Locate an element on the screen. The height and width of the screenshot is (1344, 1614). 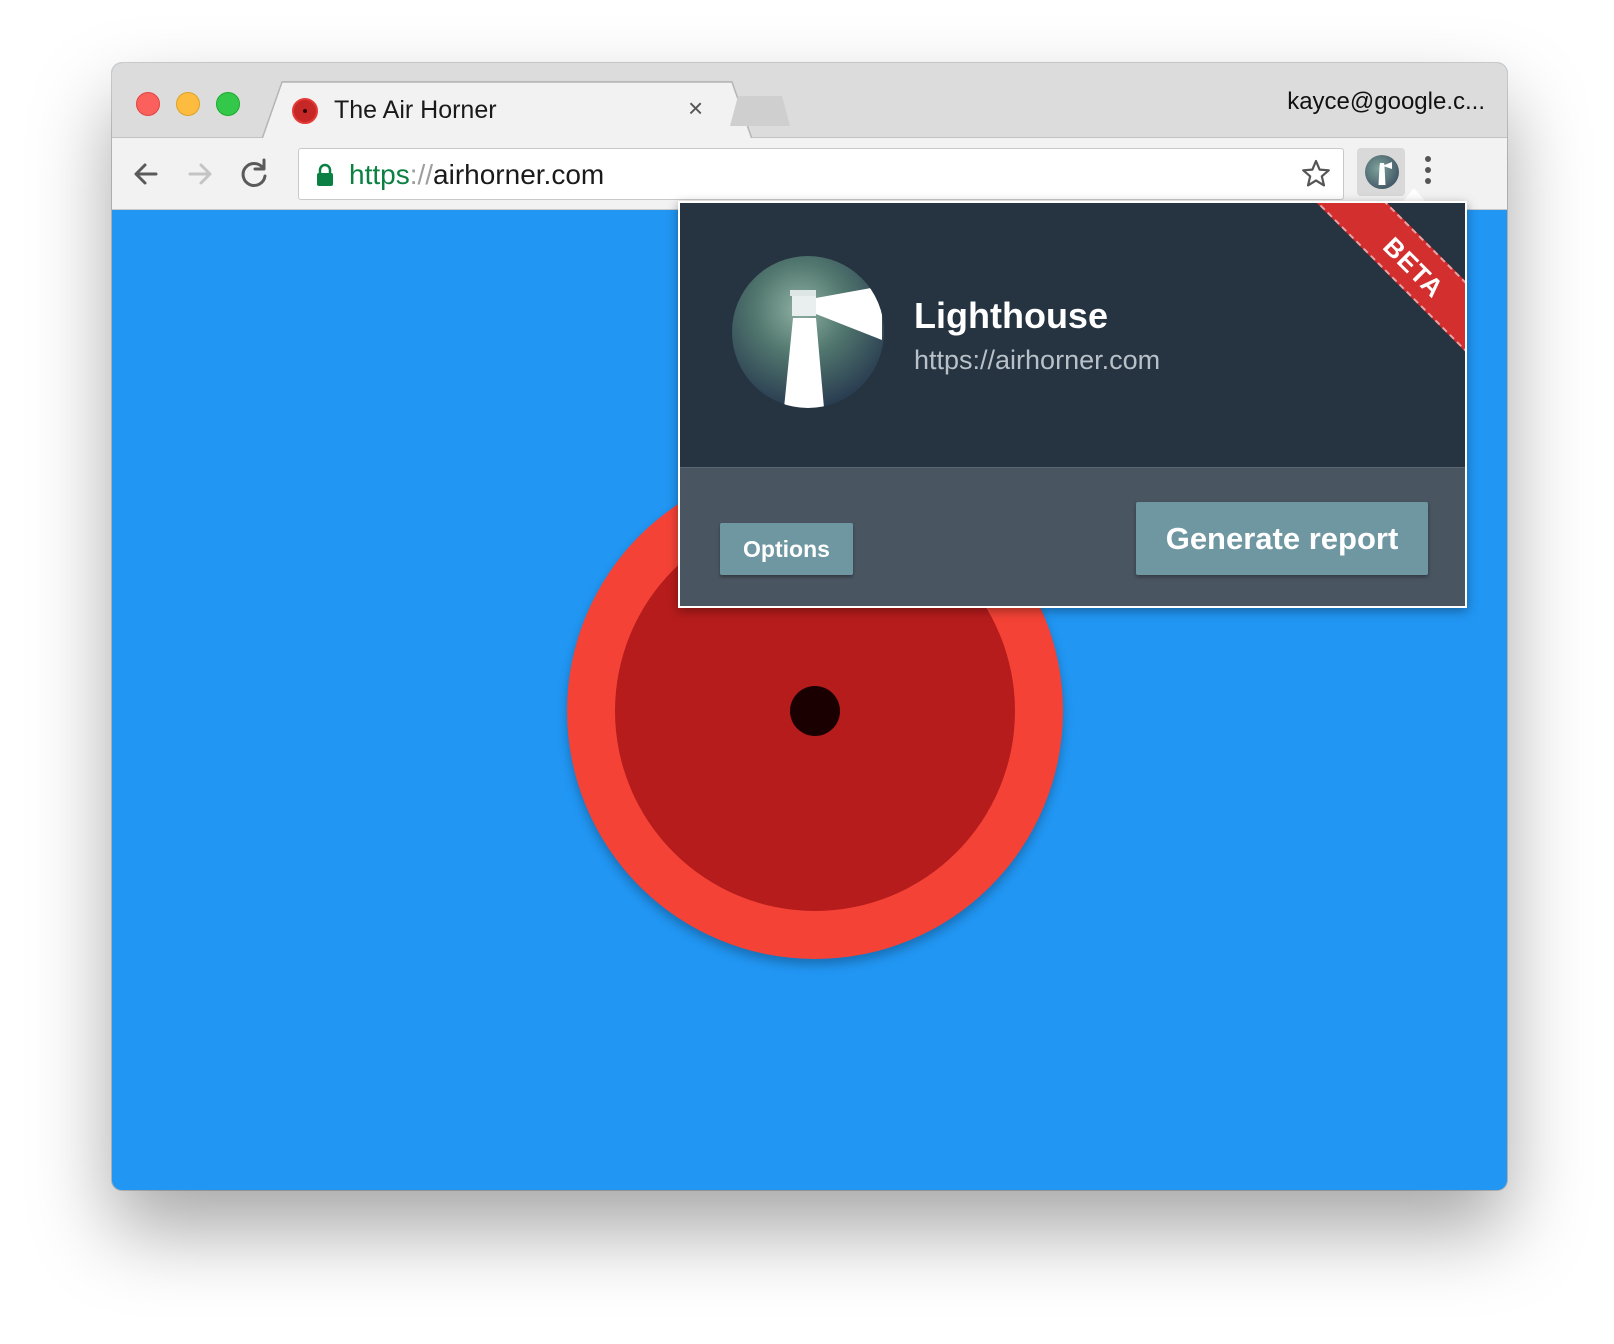
popup-header: Lighthouse https://airhorner.com BETA is located at coordinates (1072, 335).